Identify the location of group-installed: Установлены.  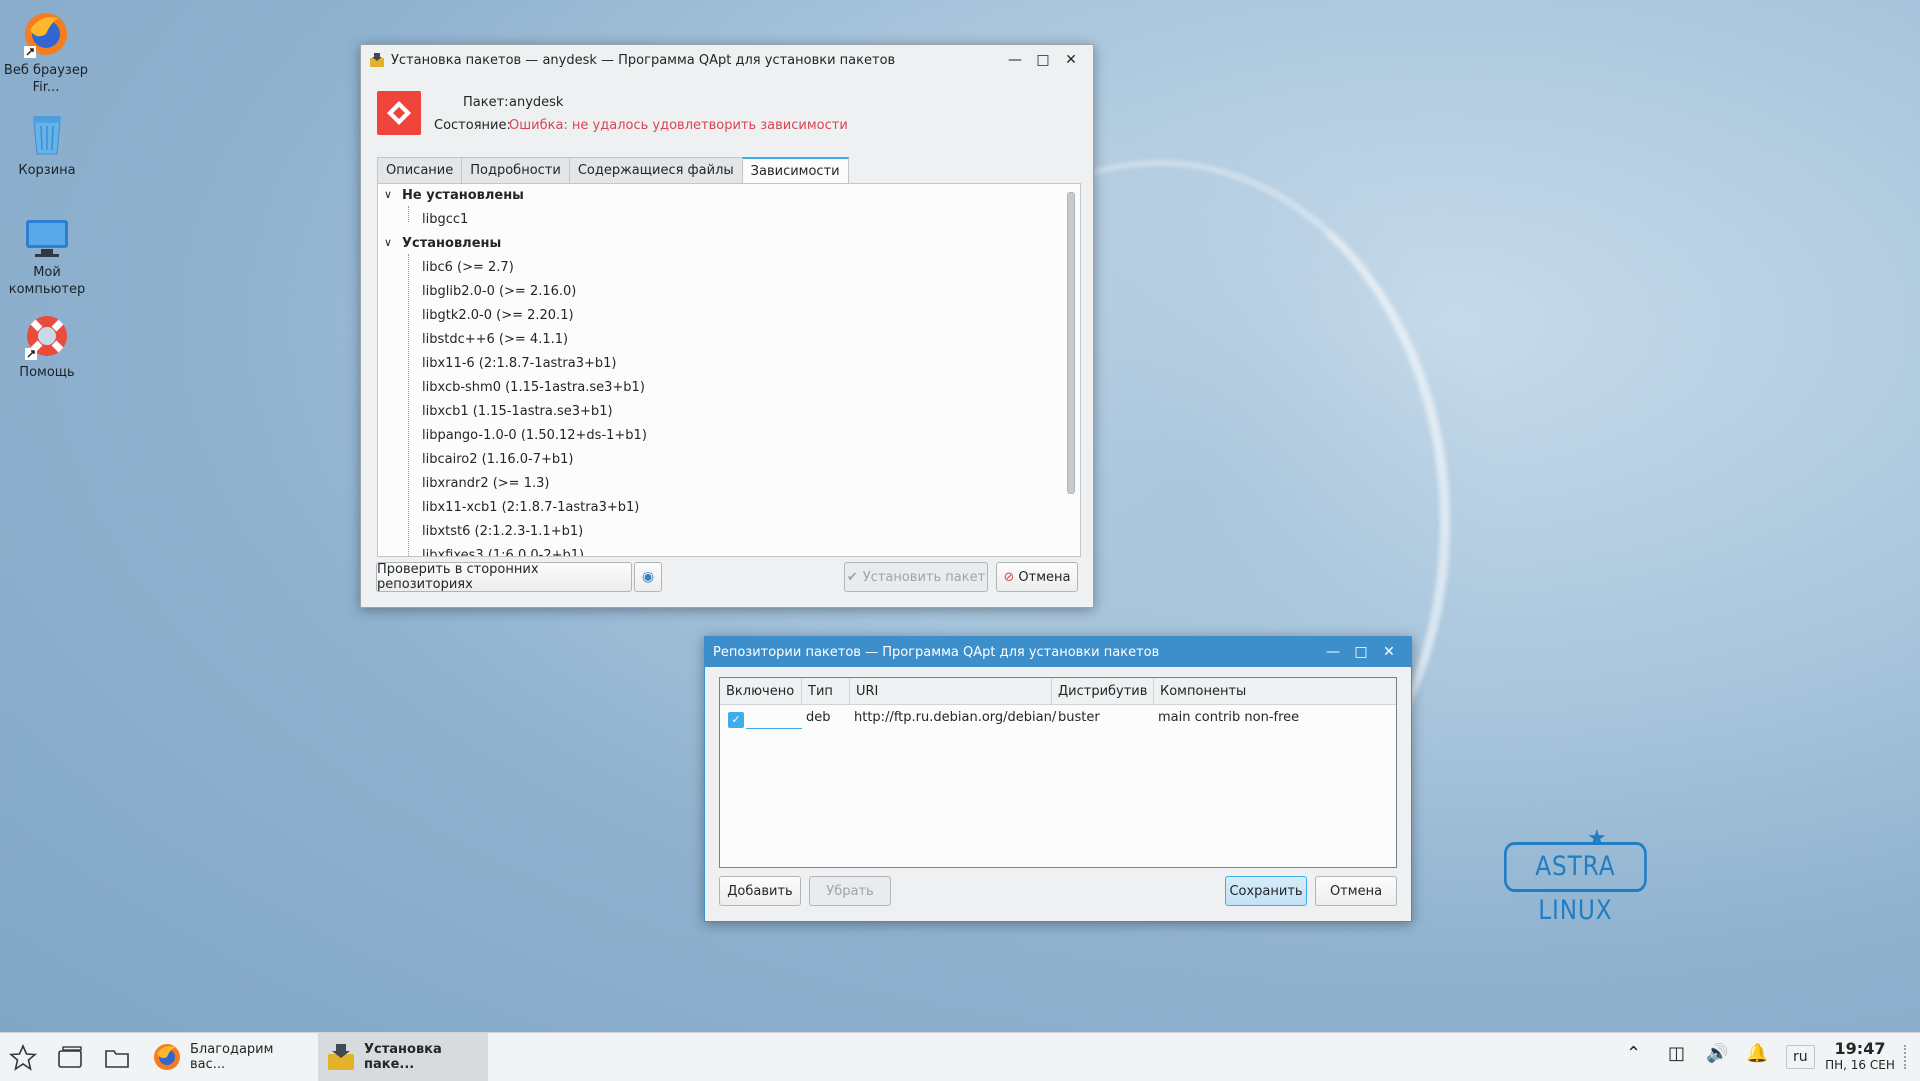
(452, 243).